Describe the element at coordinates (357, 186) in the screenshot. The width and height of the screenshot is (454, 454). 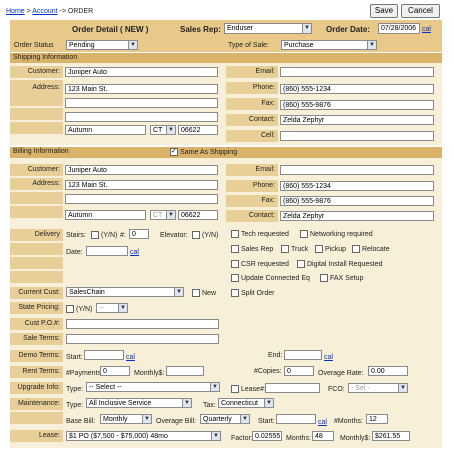
I see `billing-phone-input: (860) 555-1234` at that location.